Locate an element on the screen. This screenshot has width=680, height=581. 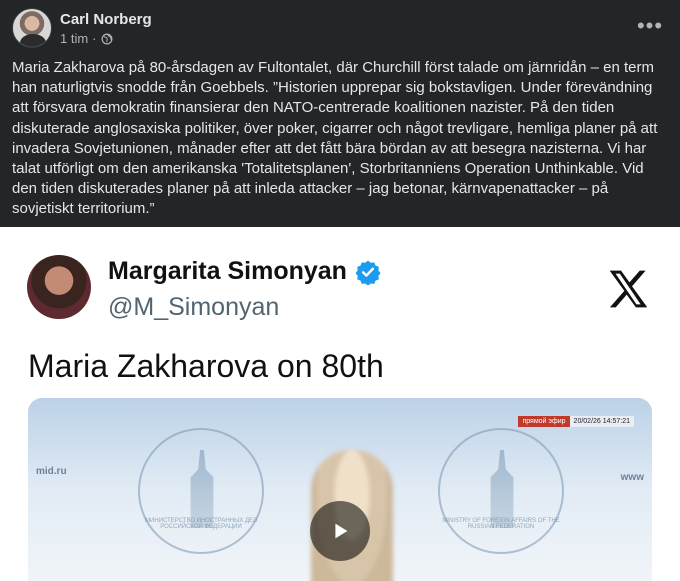
play-icon is located at coordinates (341, 531).